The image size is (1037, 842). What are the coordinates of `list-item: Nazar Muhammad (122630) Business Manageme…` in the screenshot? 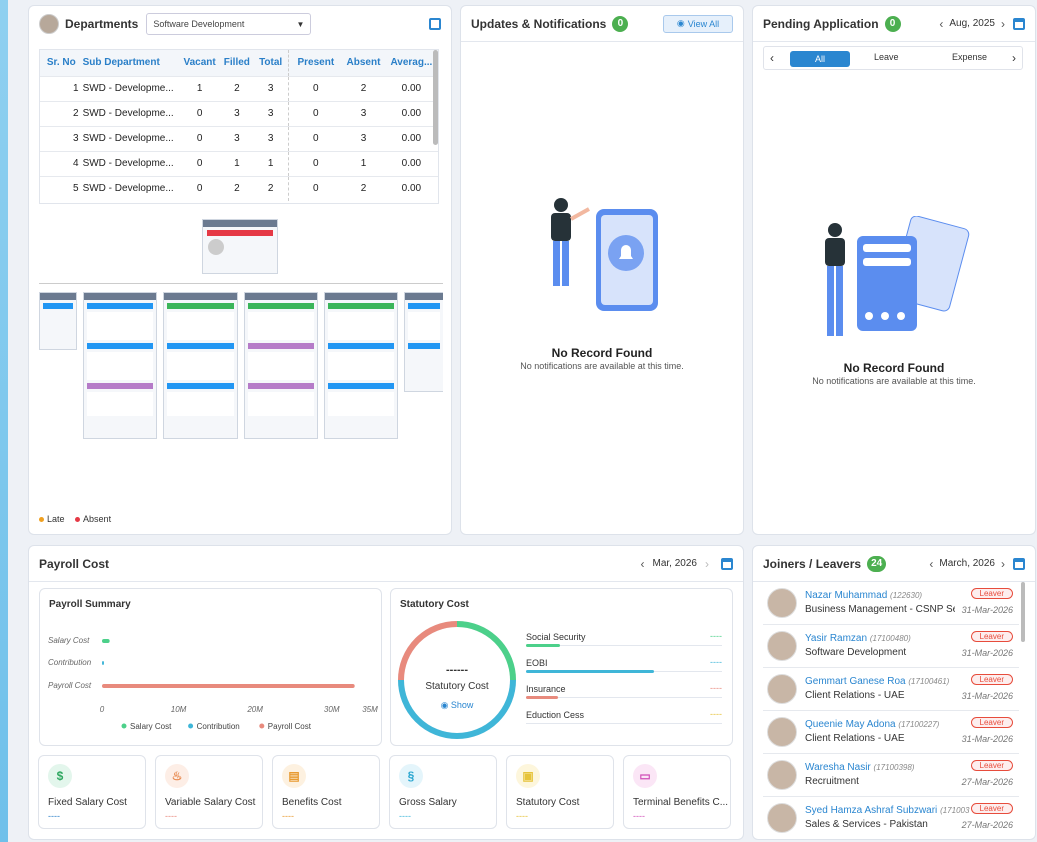 It's located at (891, 603).